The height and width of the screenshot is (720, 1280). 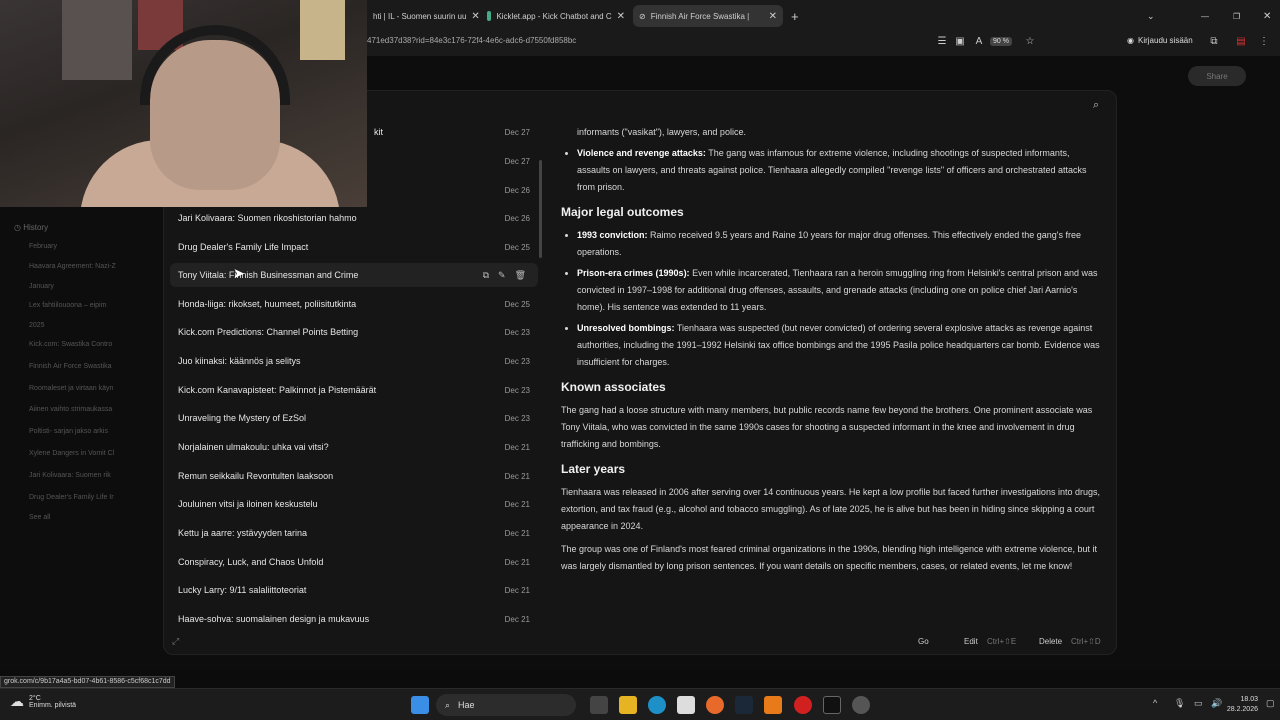 I want to click on edit-pencil-icon: ✎, so click(x=502, y=275).